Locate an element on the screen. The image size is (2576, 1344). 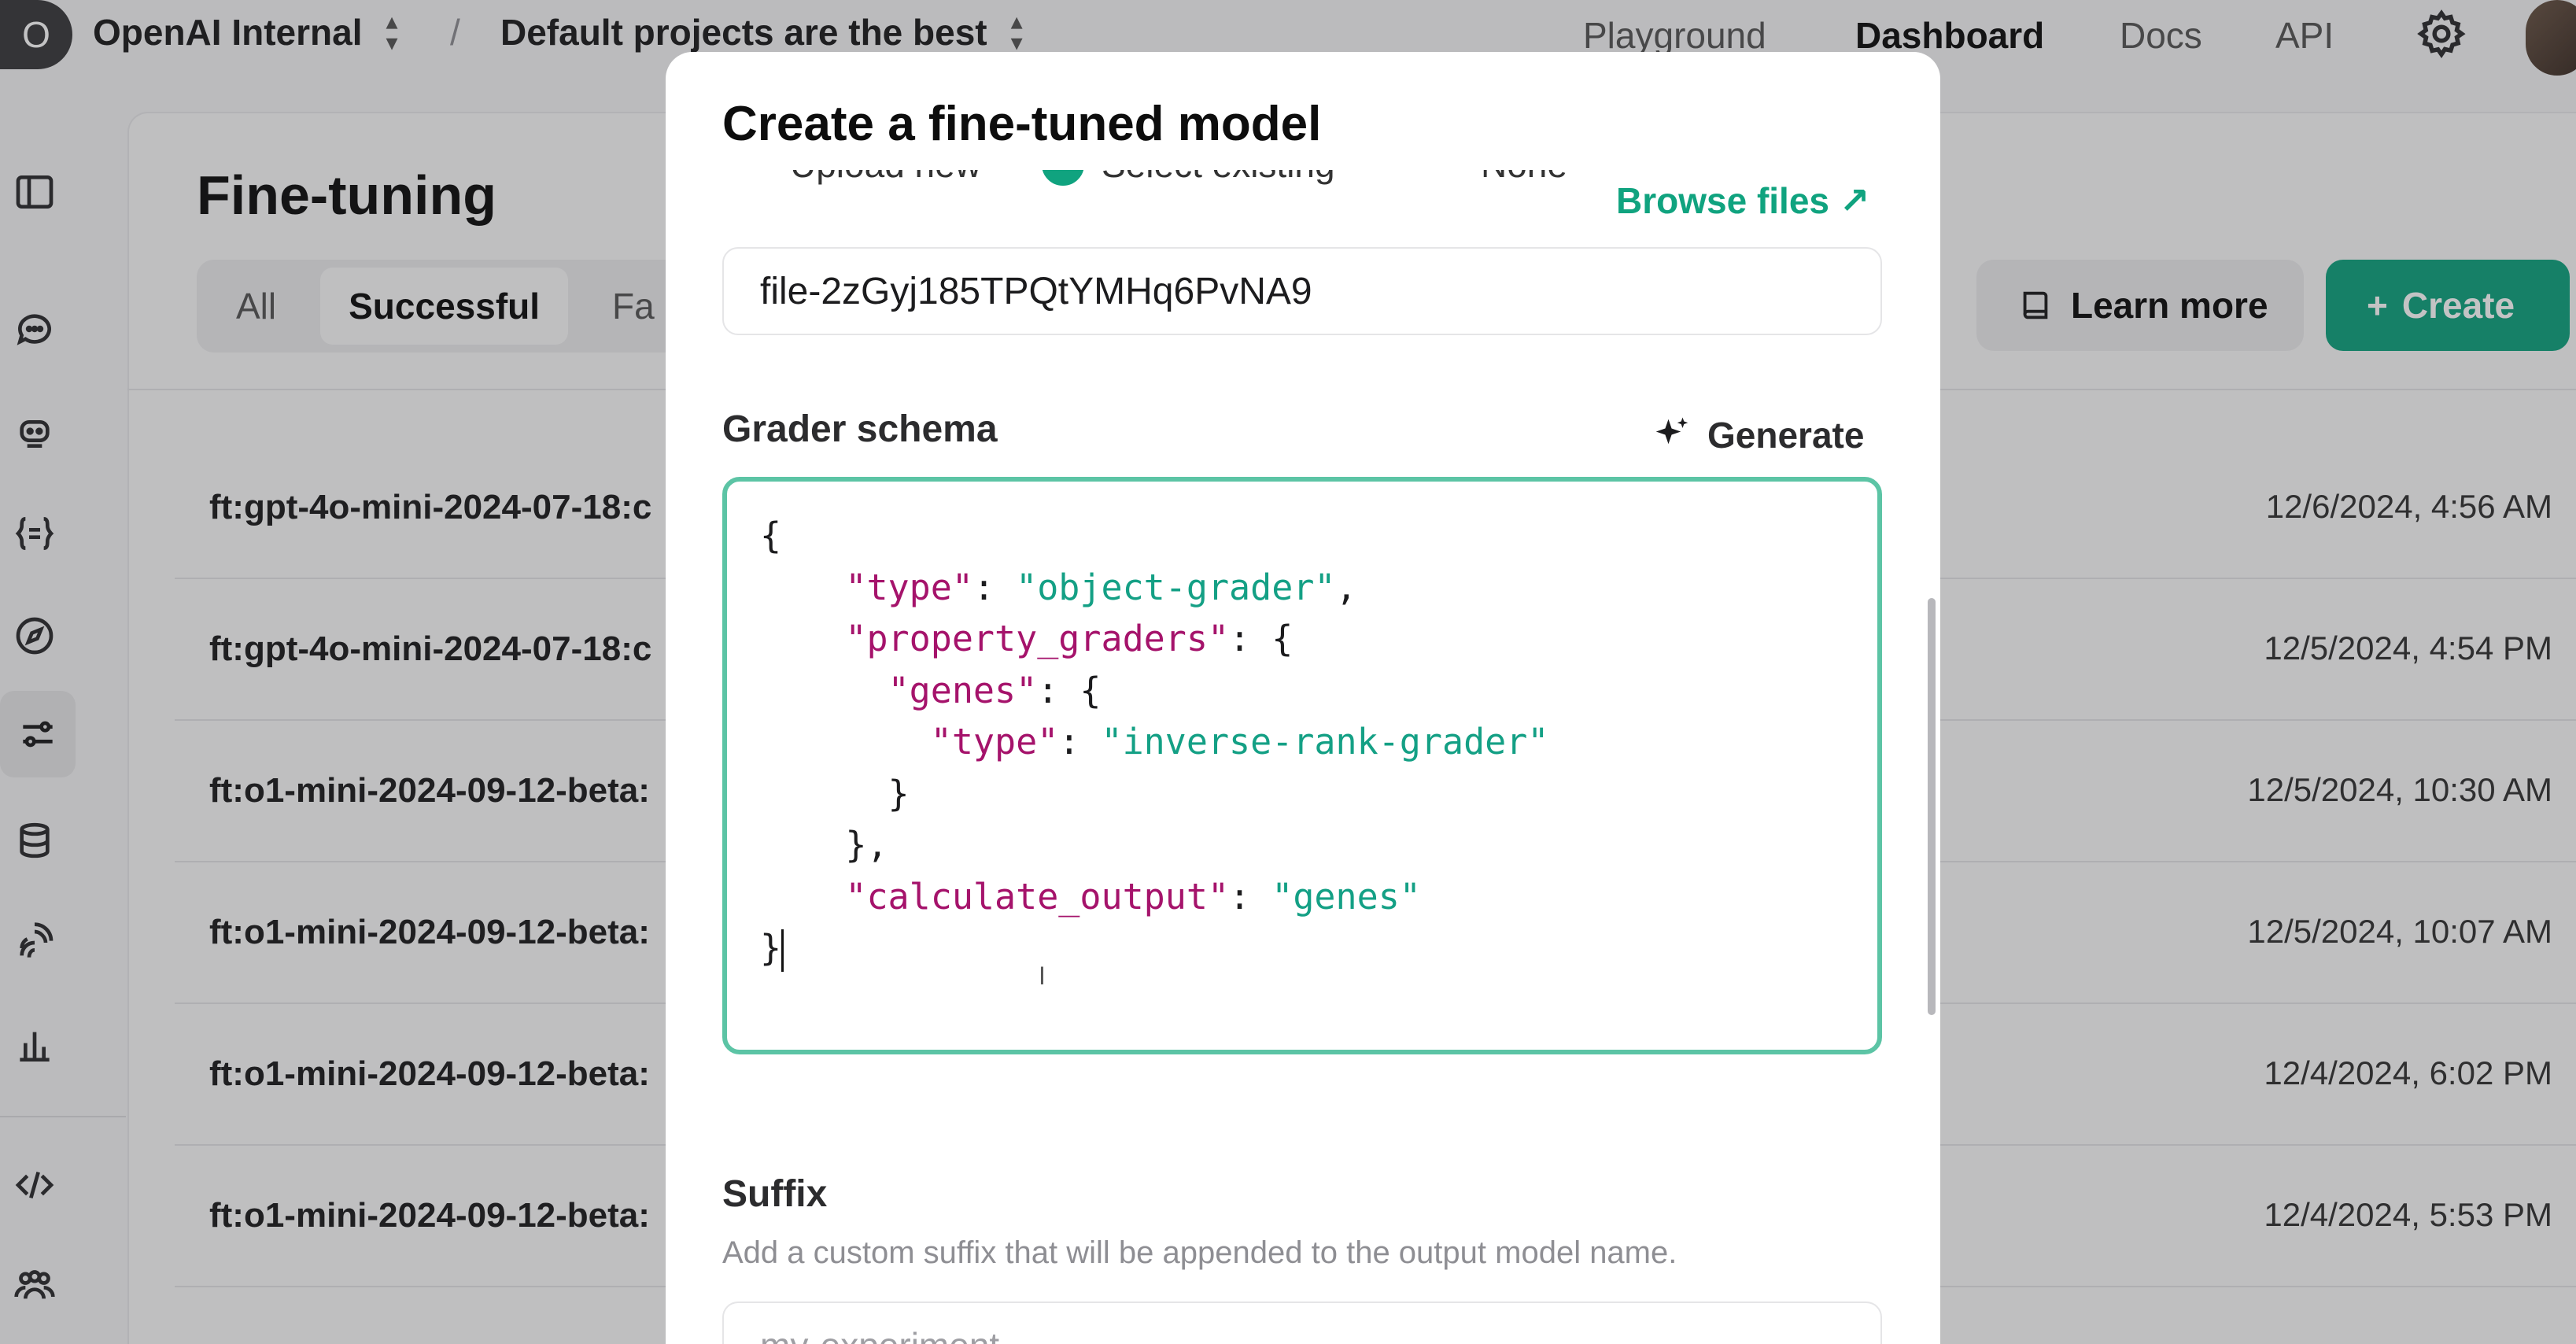
json-key: "calculate_output" is located at coordinates (1037, 896).